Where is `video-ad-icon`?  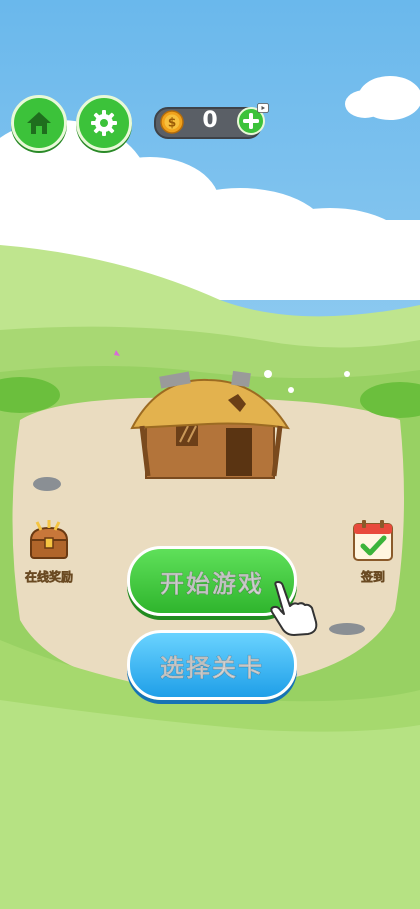 video-ad-icon is located at coordinates (263, 108).